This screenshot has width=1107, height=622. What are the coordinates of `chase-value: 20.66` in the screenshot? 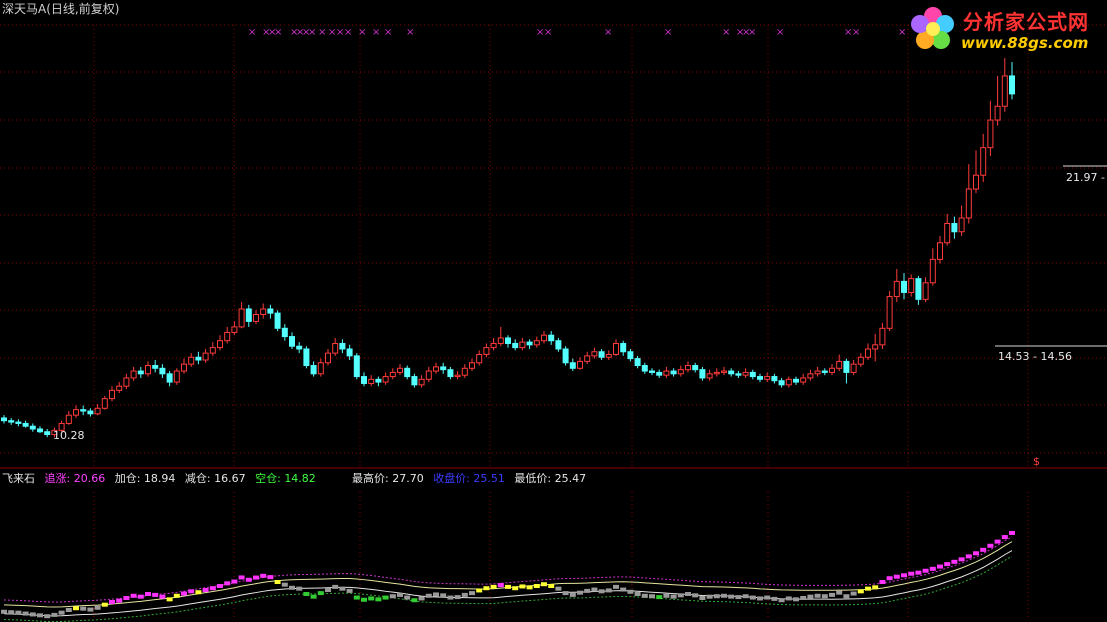 It's located at (89, 478).